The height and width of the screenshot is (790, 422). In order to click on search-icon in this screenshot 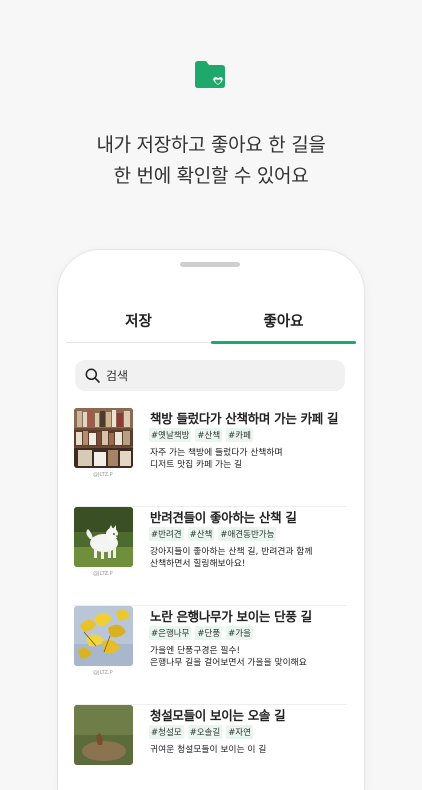, I will do `click(92, 375)`.